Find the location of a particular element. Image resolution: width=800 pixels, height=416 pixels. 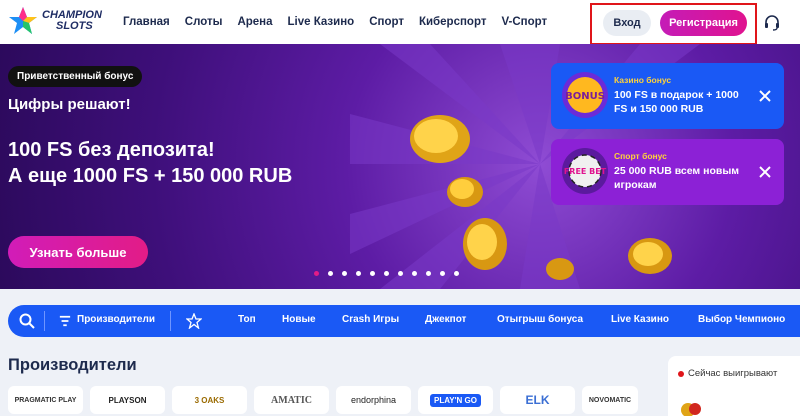

provider-elk: ELK is located at coordinates (537, 400).